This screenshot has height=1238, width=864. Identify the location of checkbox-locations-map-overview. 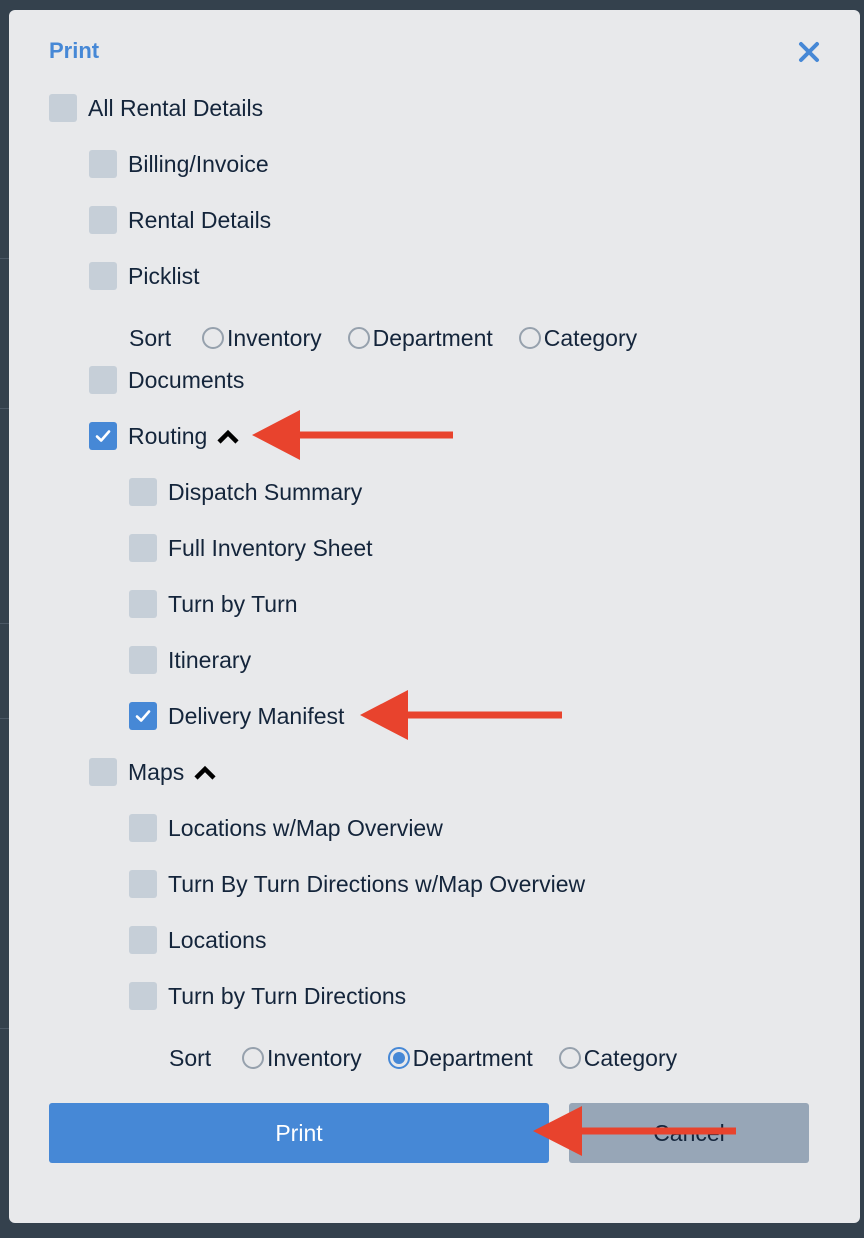
(143, 828).